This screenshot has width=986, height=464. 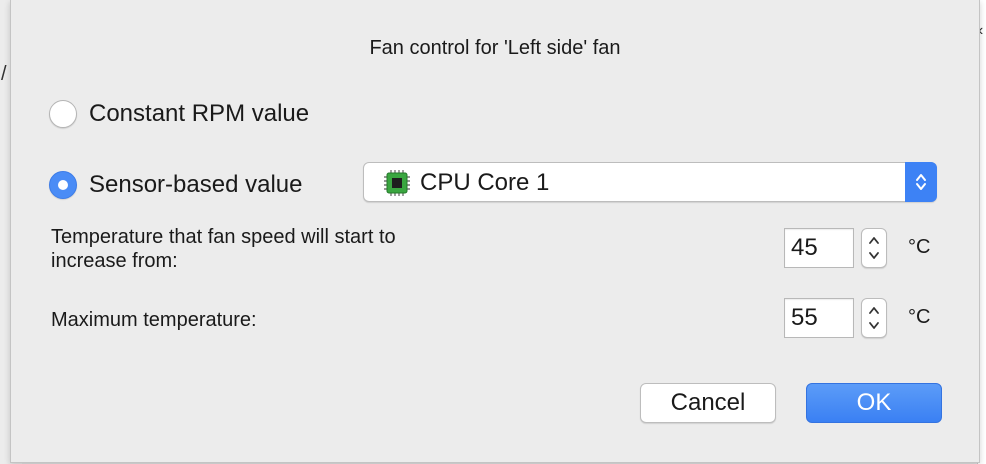 I want to click on constant-rpm-option: Constant RPM value, so click(x=179, y=114).